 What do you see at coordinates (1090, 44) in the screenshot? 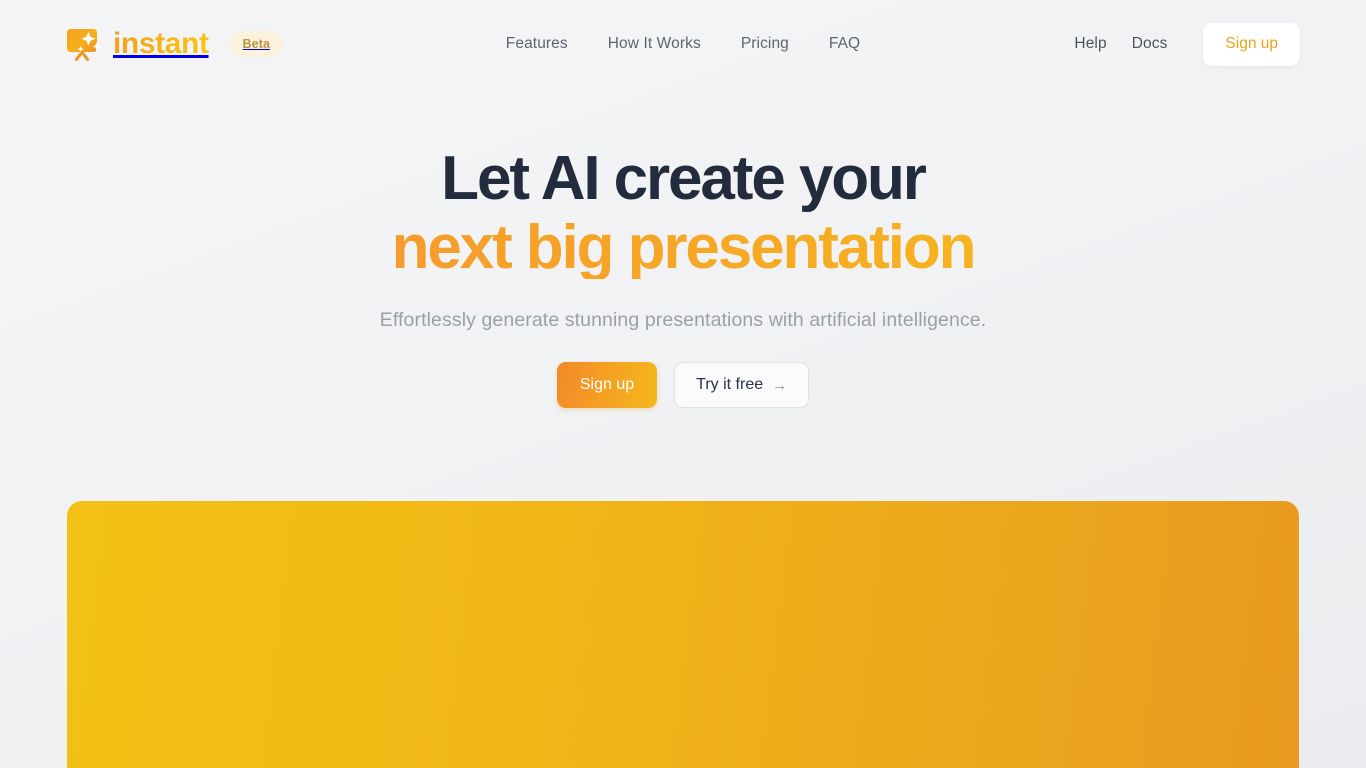
I see `nav-item-help: Help` at bounding box center [1090, 44].